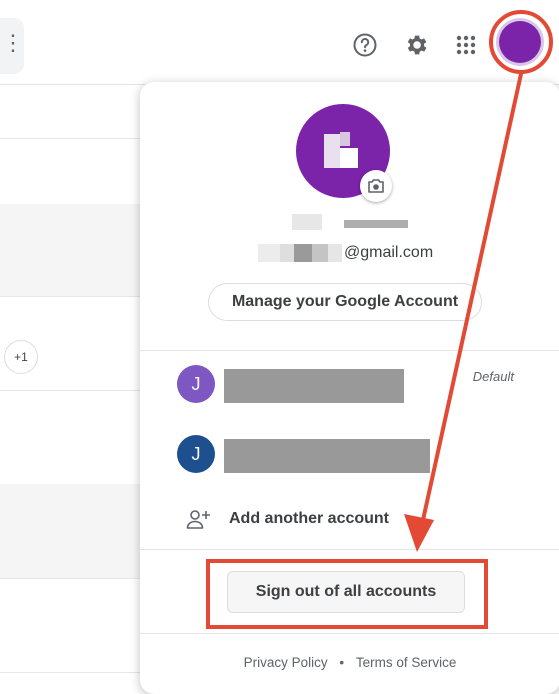 Image resolution: width=559 pixels, height=694 pixels. I want to click on account-row: J, so click(349, 455).